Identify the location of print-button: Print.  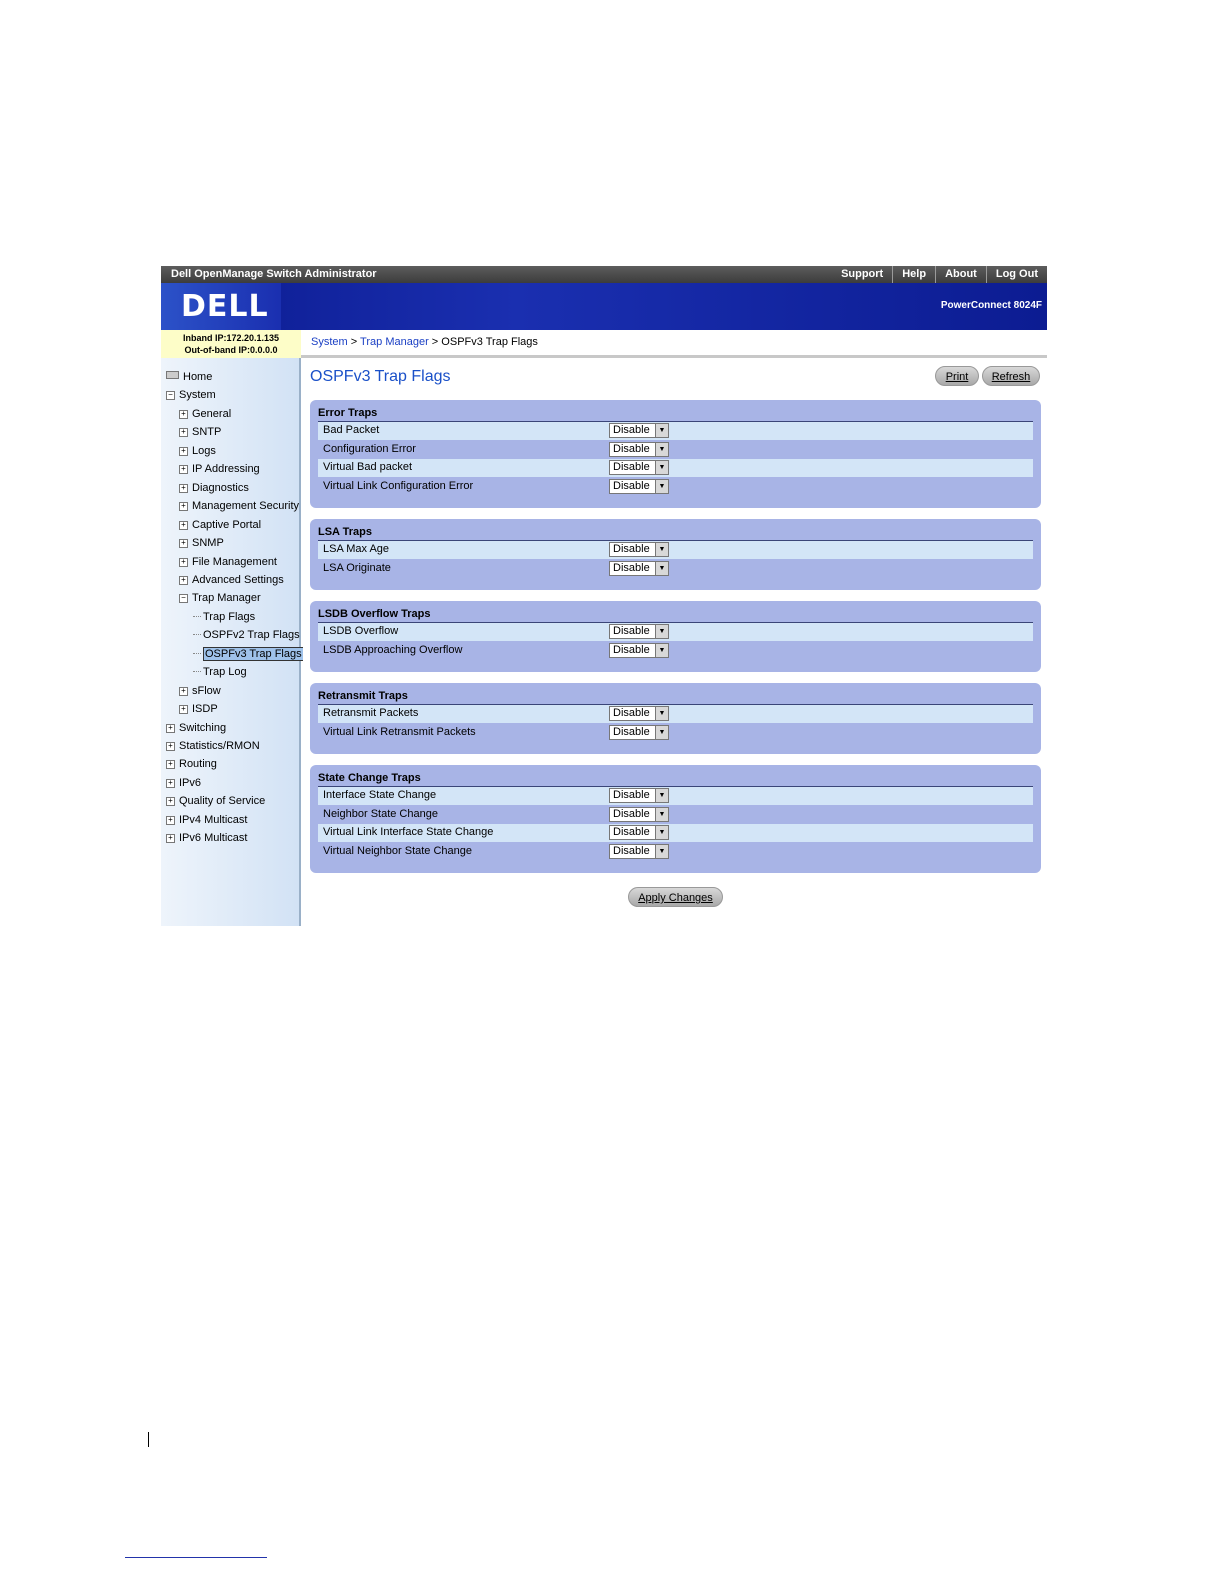
(957, 376).